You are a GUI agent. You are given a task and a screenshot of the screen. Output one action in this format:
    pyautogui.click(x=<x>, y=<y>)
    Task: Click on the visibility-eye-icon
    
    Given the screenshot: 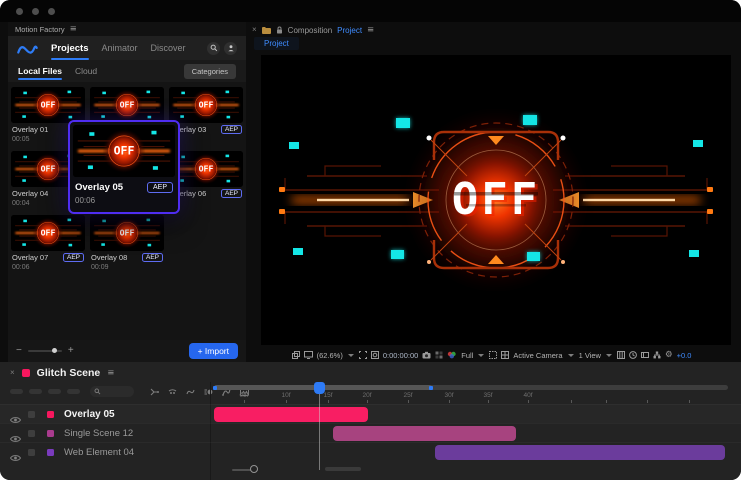 What is the action you would take?
    pyautogui.click(x=15, y=458)
    